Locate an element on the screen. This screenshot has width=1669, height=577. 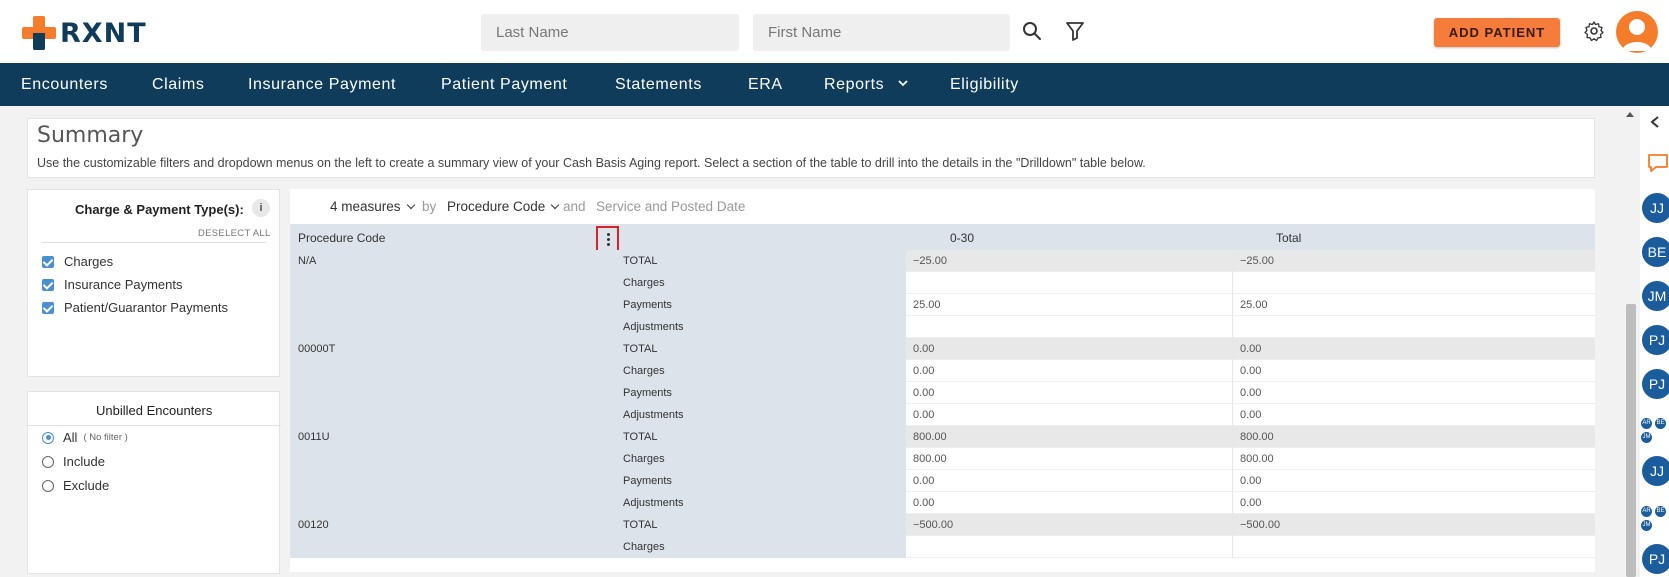
cell-total: −25.00 is located at coordinates (1413, 261).